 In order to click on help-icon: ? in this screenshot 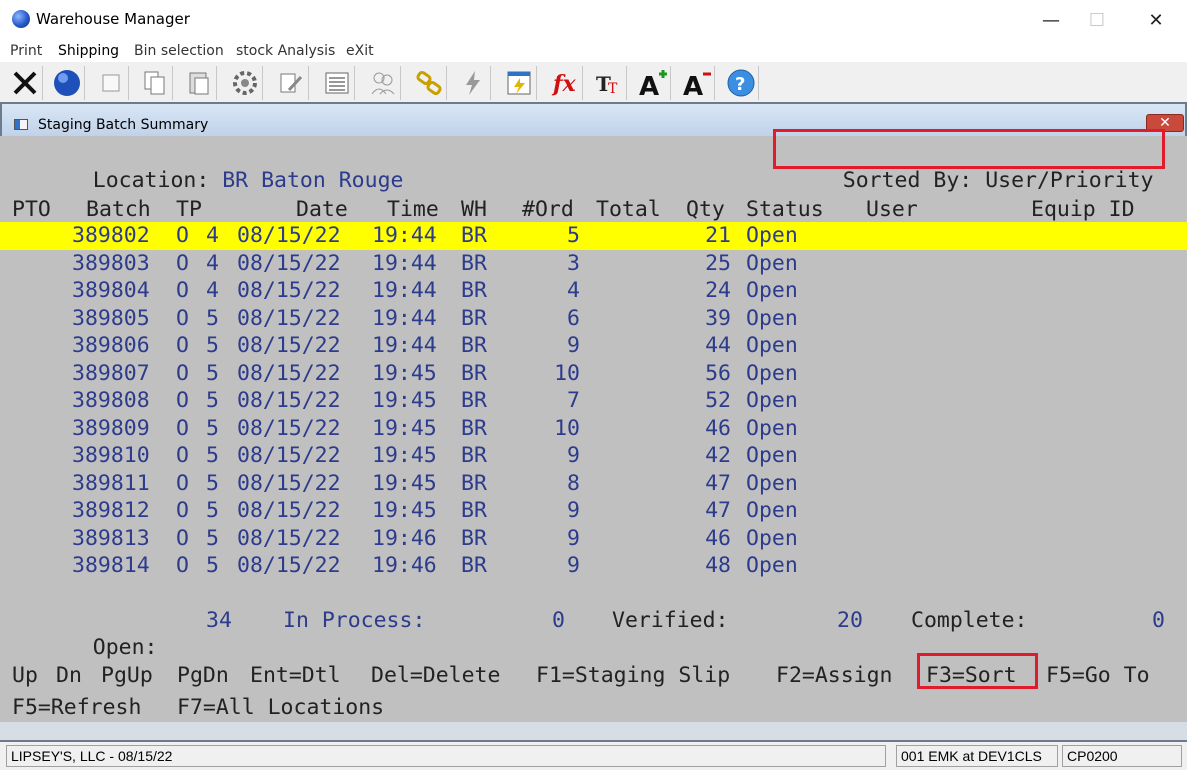, I will do `click(741, 83)`.